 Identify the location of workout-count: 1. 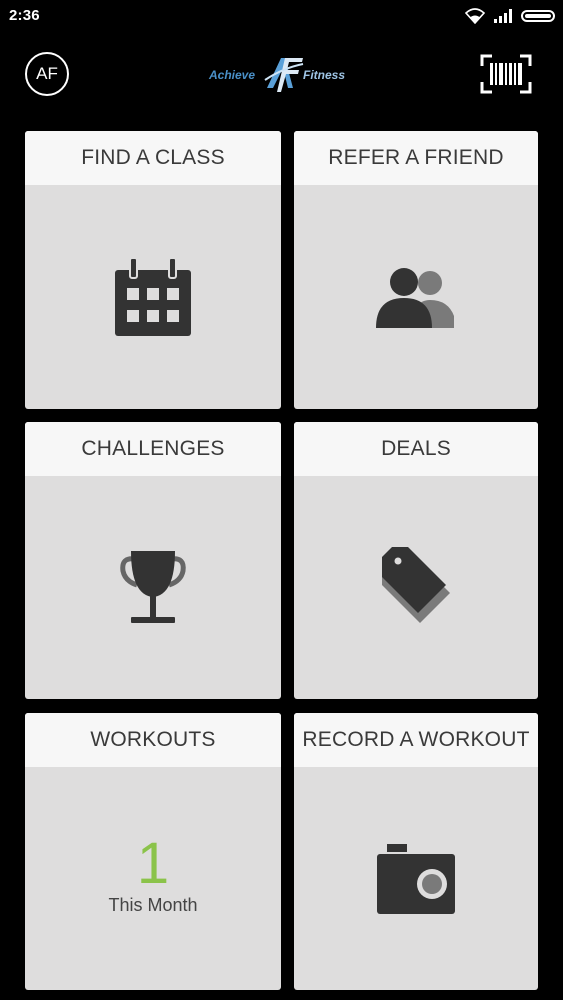
(153, 863).